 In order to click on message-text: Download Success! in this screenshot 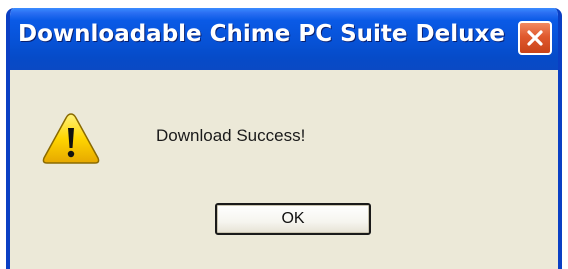, I will do `click(231, 135)`.